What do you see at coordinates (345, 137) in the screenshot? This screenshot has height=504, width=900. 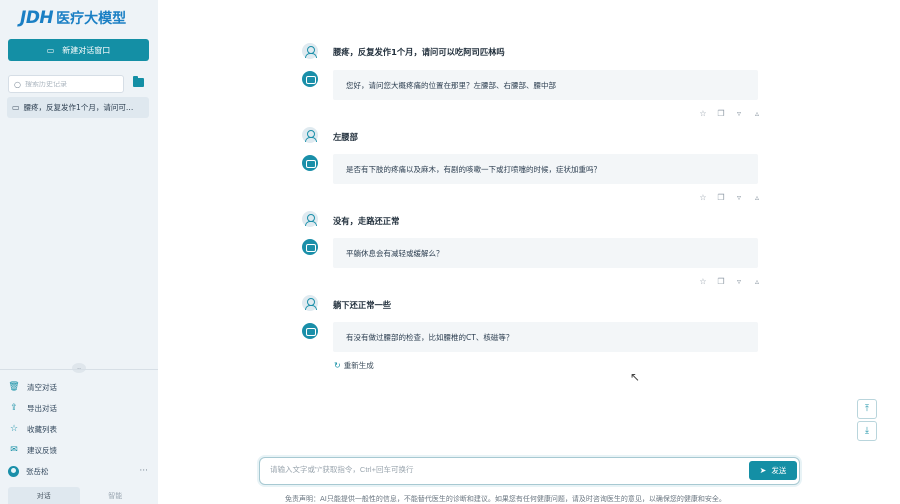 I see `user-question: 左腰部` at bounding box center [345, 137].